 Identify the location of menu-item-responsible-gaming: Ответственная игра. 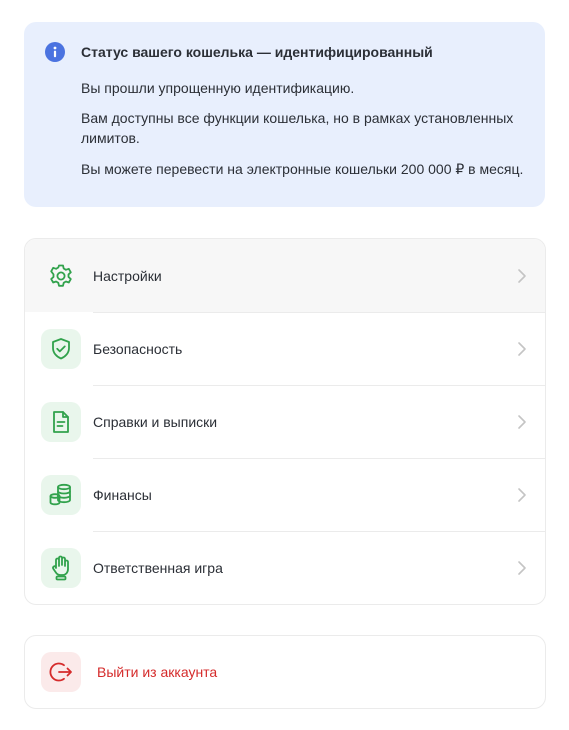
(285, 567).